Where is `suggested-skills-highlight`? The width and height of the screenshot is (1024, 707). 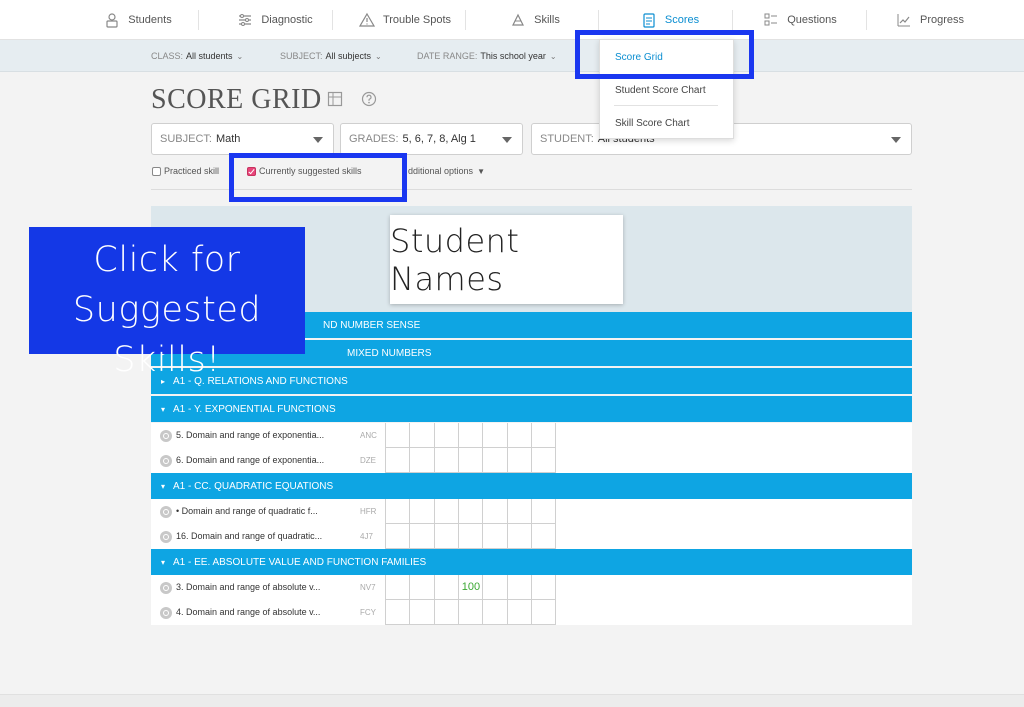 suggested-skills-highlight is located at coordinates (318, 177).